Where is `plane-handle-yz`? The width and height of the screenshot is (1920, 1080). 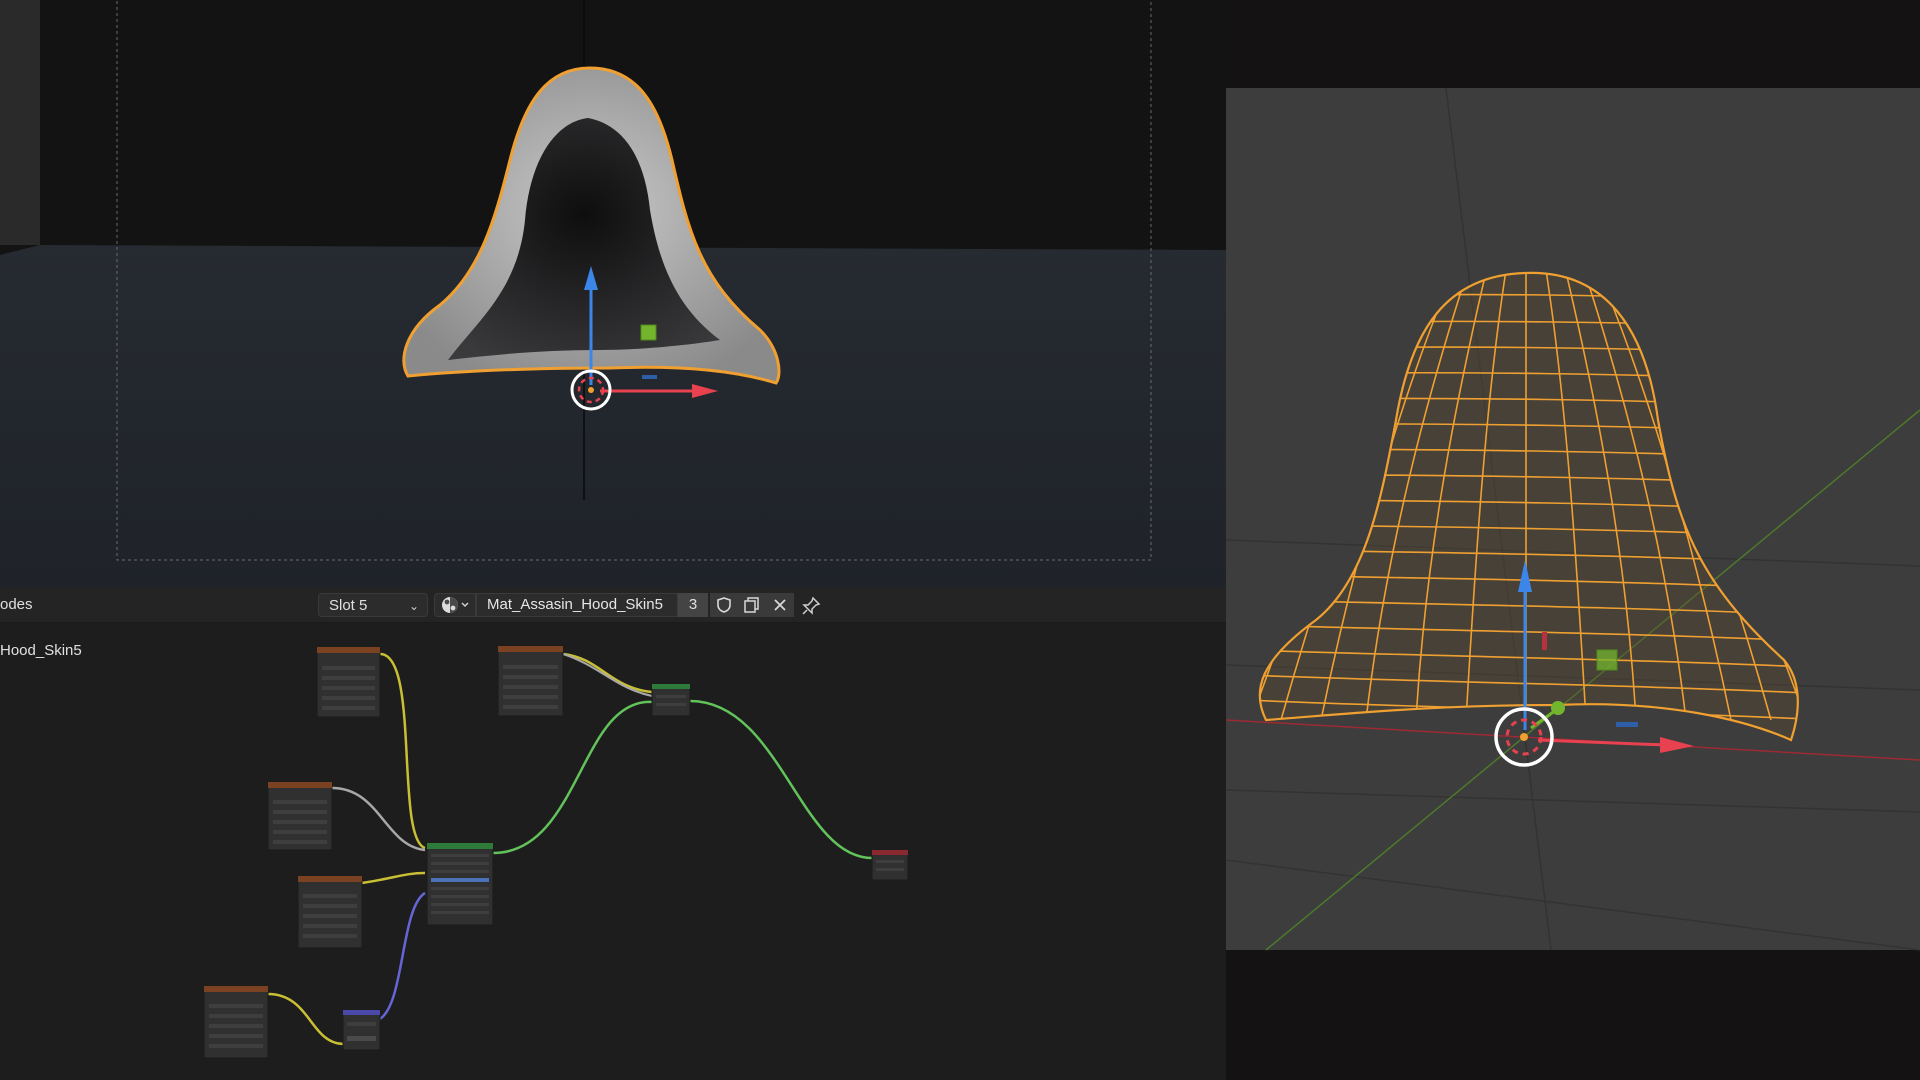
plane-handle-yz is located at coordinates (1544, 641).